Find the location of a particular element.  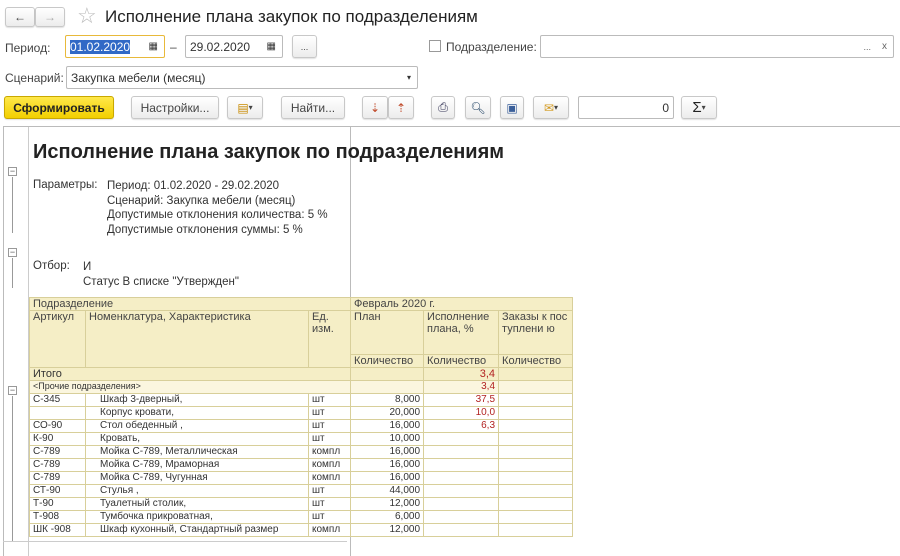

table-row: Корпус кровати, шт 20,000 10,0 is located at coordinates (301, 413).